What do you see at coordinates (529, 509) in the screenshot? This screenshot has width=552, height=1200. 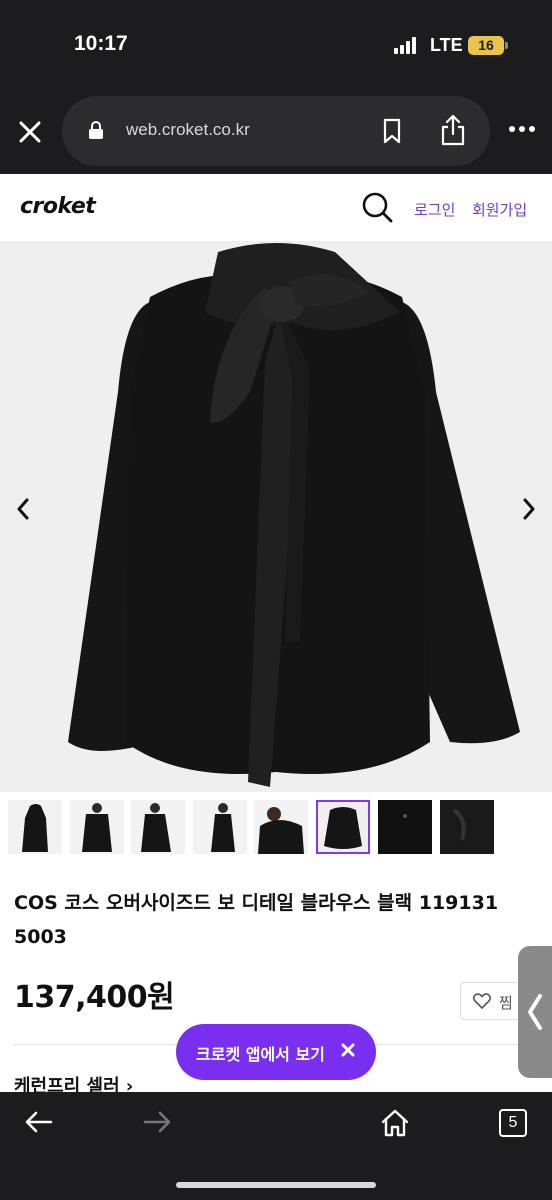 I see `next-image-button` at bounding box center [529, 509].